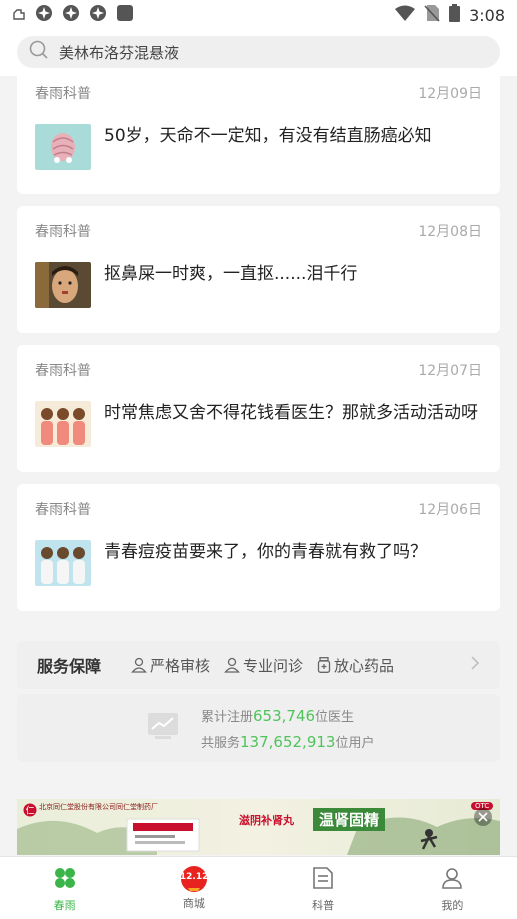 This screenshot has width=517, height=919. Describe the element at coordinates (125, 15) in the screenshot. I see `app-square-icon` at that location.